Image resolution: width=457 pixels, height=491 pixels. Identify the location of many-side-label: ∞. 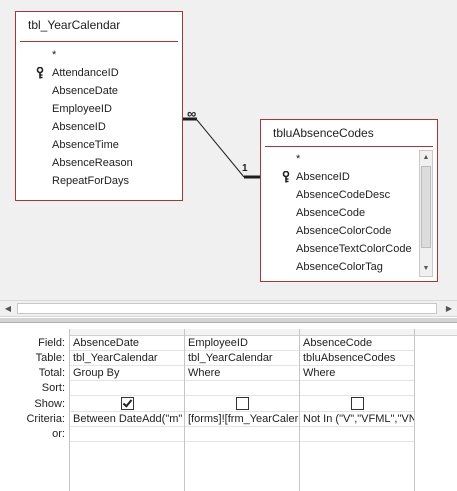
(192, 113).